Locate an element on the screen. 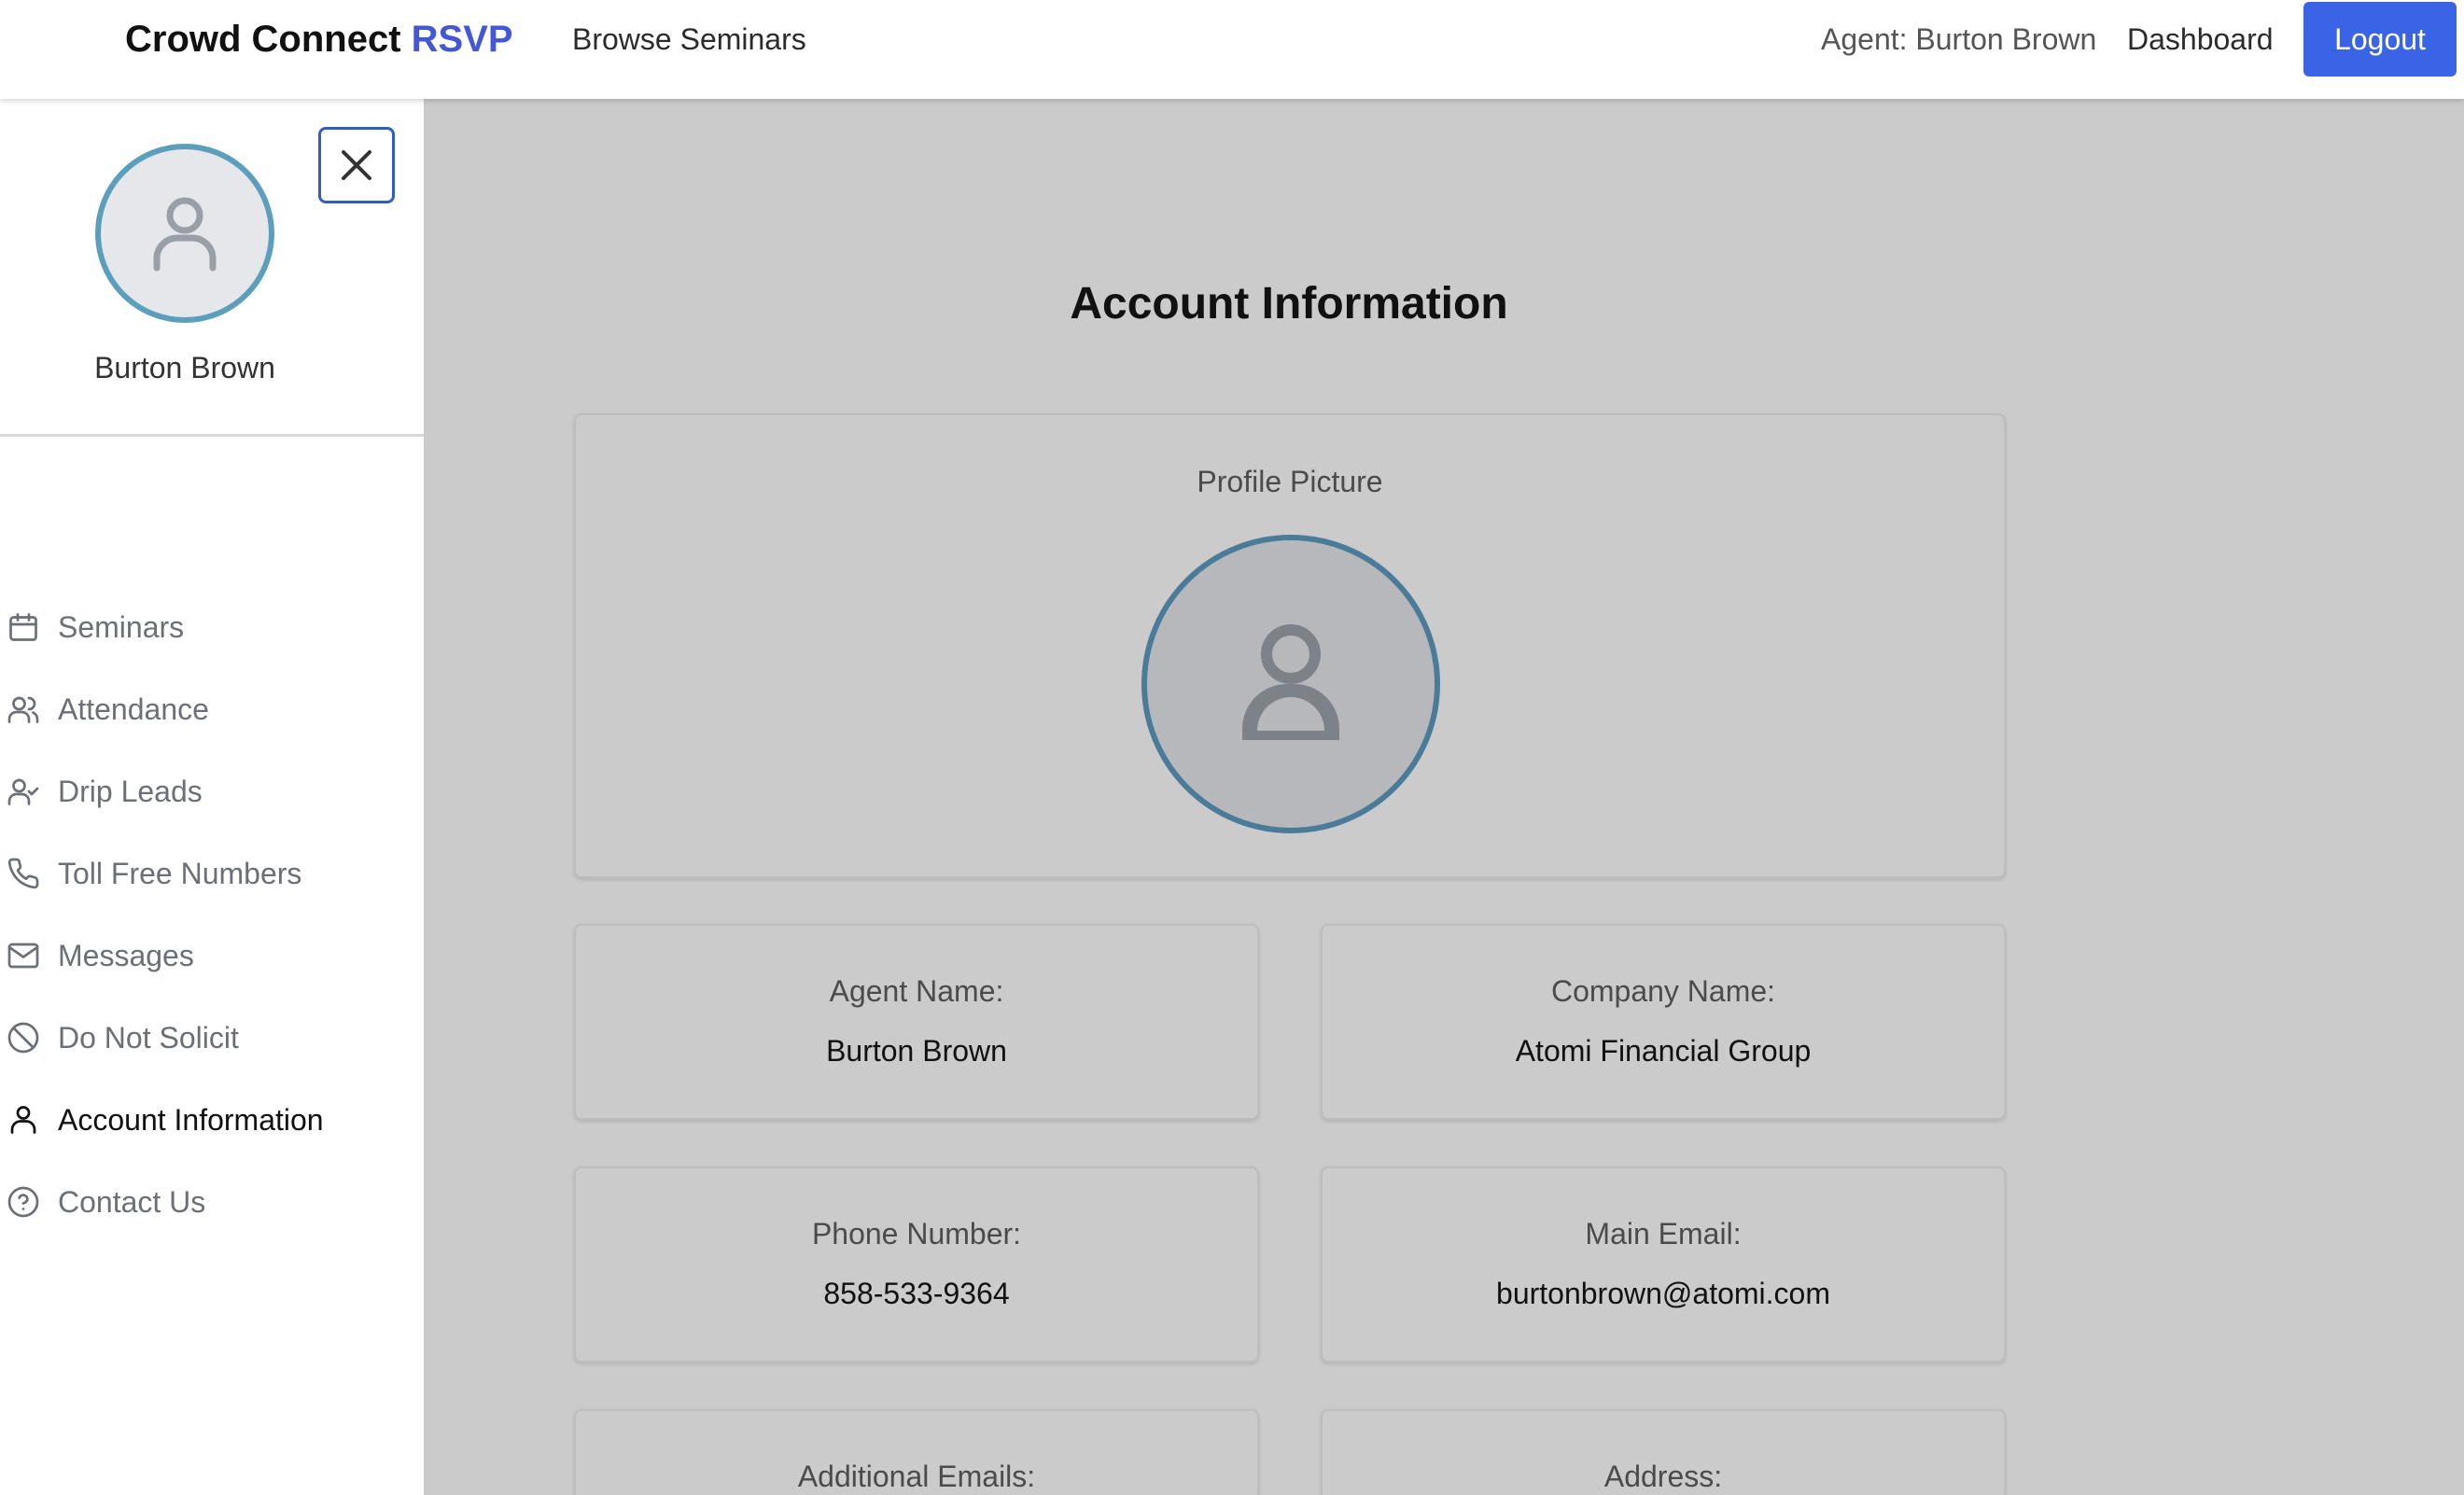 Image resolution: width=2464 pixels, height=1495 pixels. dashboard-link: Dashboard is located at coordinates (2200, 39).